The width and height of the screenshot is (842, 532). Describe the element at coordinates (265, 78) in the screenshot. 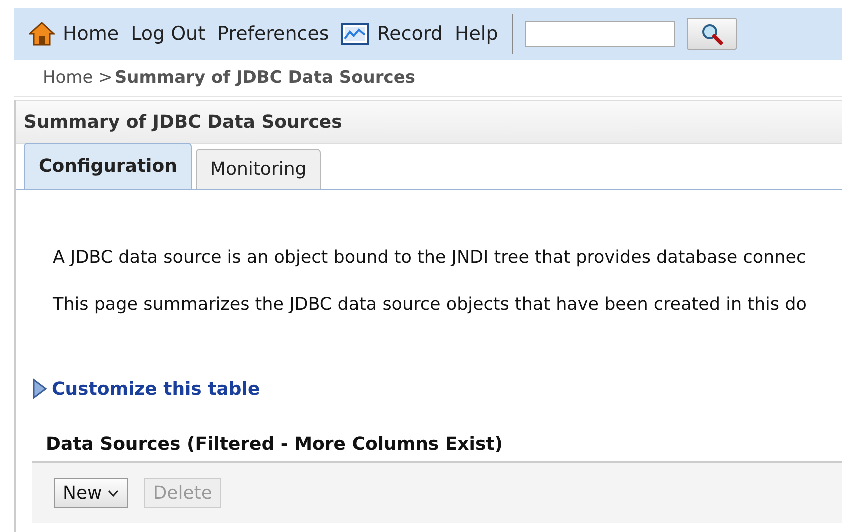

I see `breadcrumb-current: Summary of JDBC Data Sources` at that location.